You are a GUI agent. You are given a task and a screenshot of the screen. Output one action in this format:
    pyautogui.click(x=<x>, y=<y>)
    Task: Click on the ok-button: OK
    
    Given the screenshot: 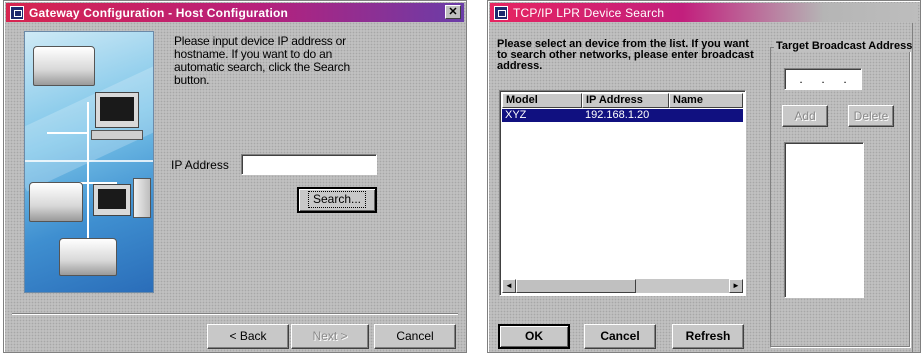 What is the action you would take?
    pyautogui.click(x=534, y=336)
    